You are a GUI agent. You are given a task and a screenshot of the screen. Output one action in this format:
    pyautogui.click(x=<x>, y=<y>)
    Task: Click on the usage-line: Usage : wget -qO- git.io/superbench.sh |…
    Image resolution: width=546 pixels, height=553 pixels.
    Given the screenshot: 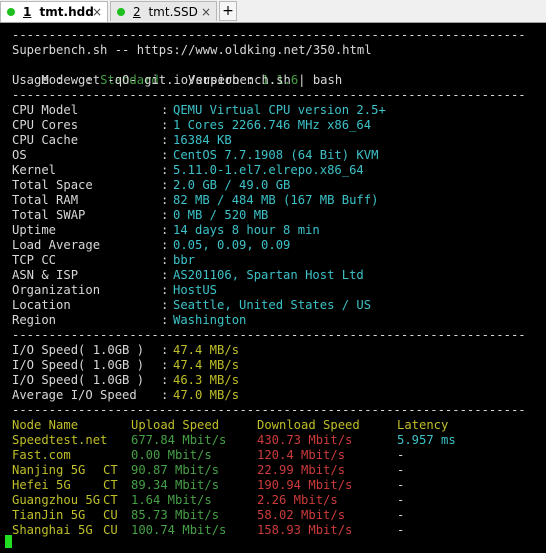 What is the action you would take?
    pyautogui.click(x=177, y=80)
    